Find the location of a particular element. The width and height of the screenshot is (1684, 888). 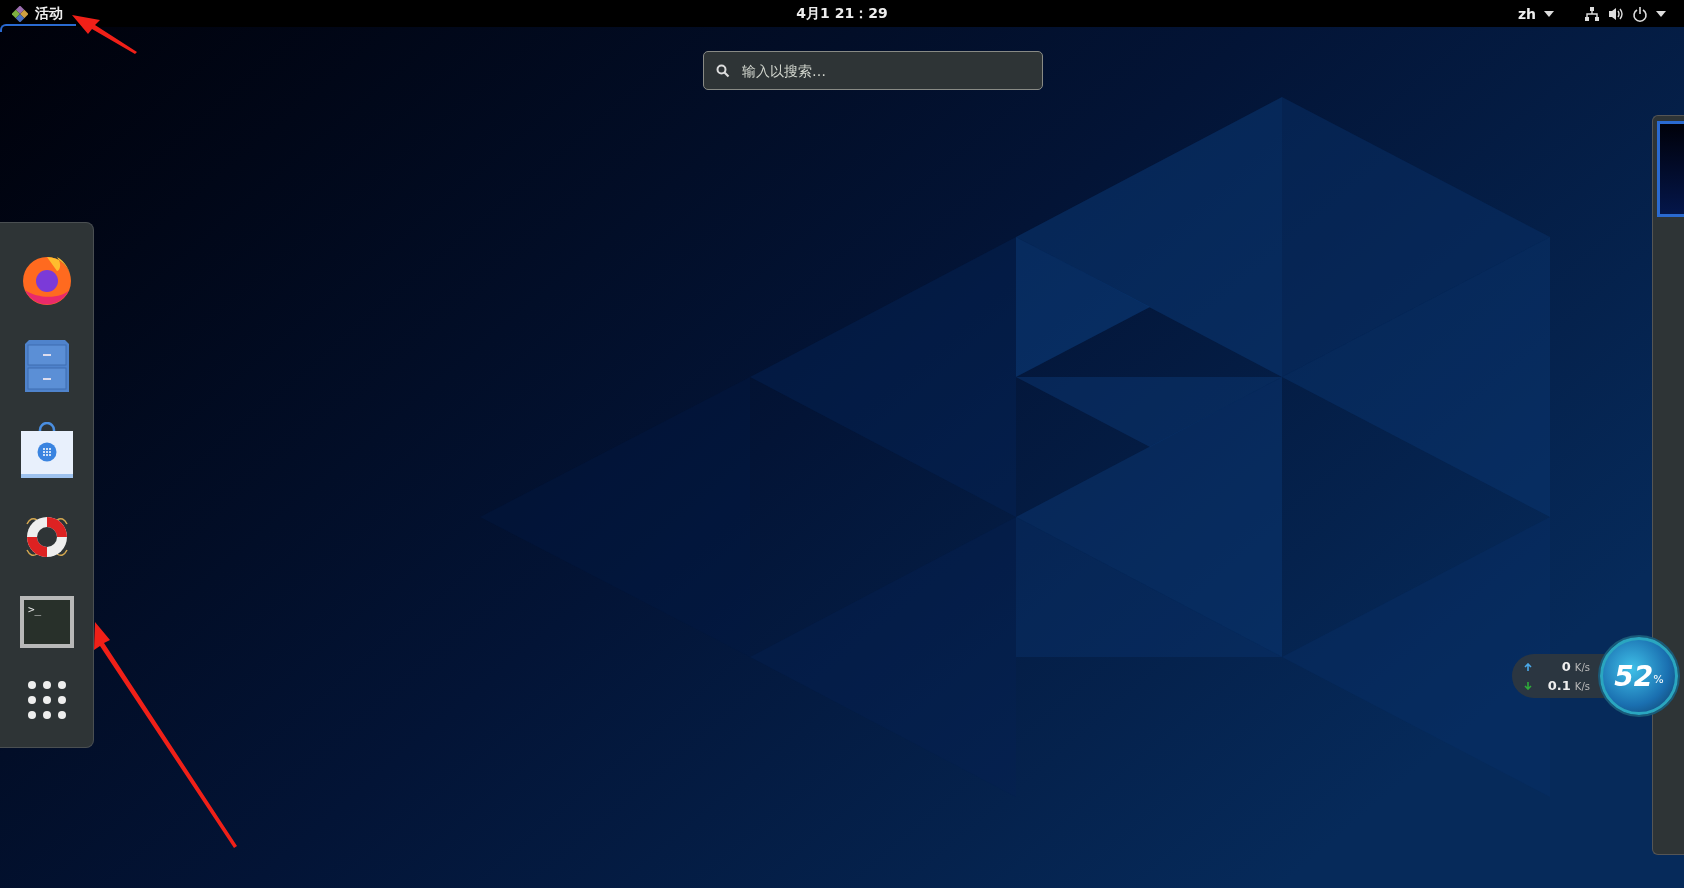

activities-button: 活动 is located at coordinates (35, 13).